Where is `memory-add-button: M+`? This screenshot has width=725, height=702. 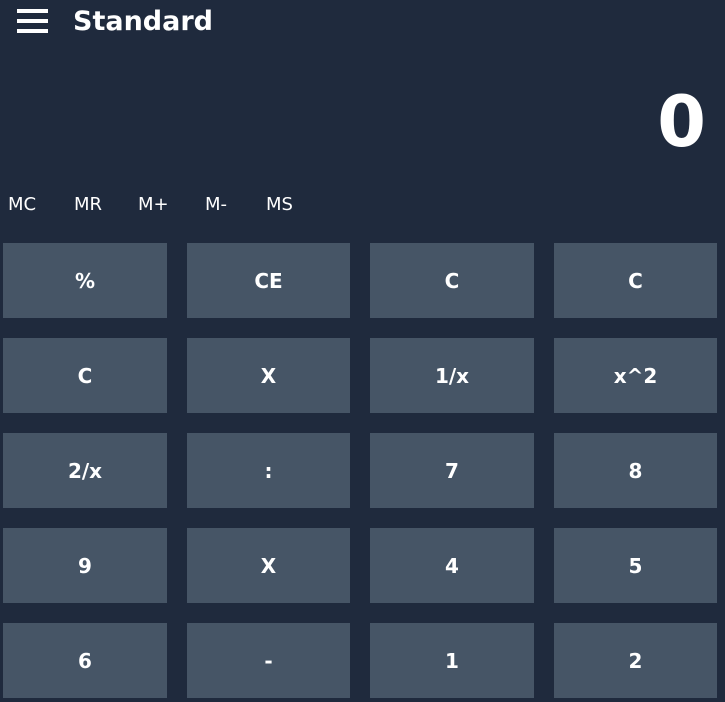 memory-add-button: M+ is located at coordinates (153, 205).